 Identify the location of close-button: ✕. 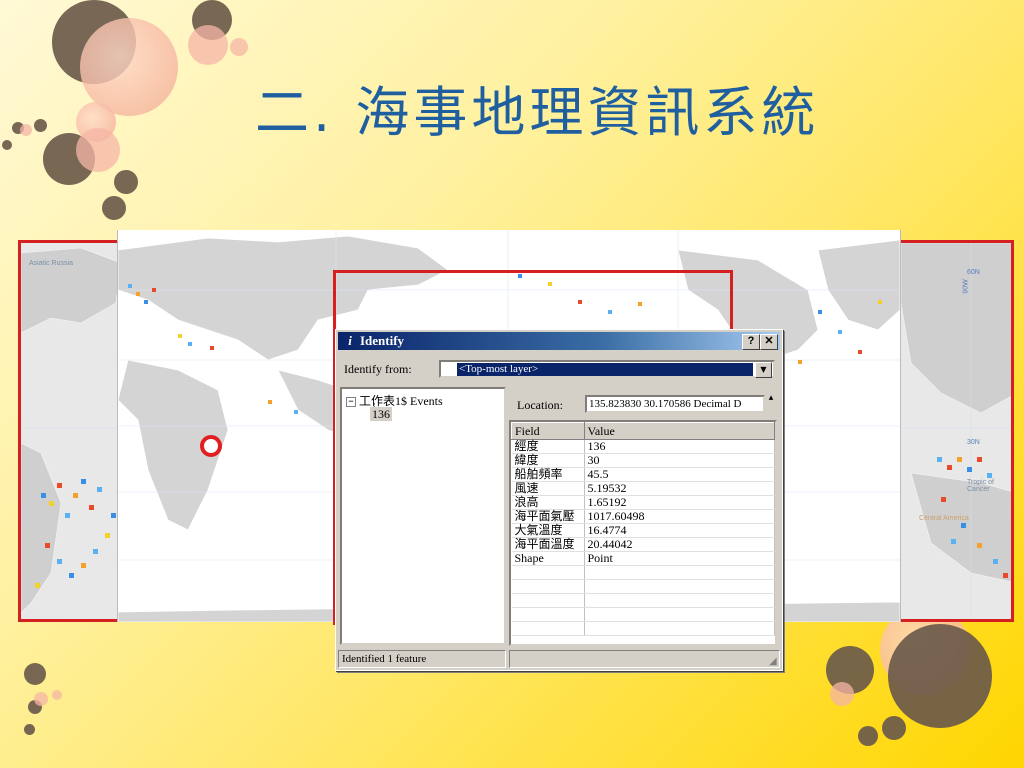
(769, 342).